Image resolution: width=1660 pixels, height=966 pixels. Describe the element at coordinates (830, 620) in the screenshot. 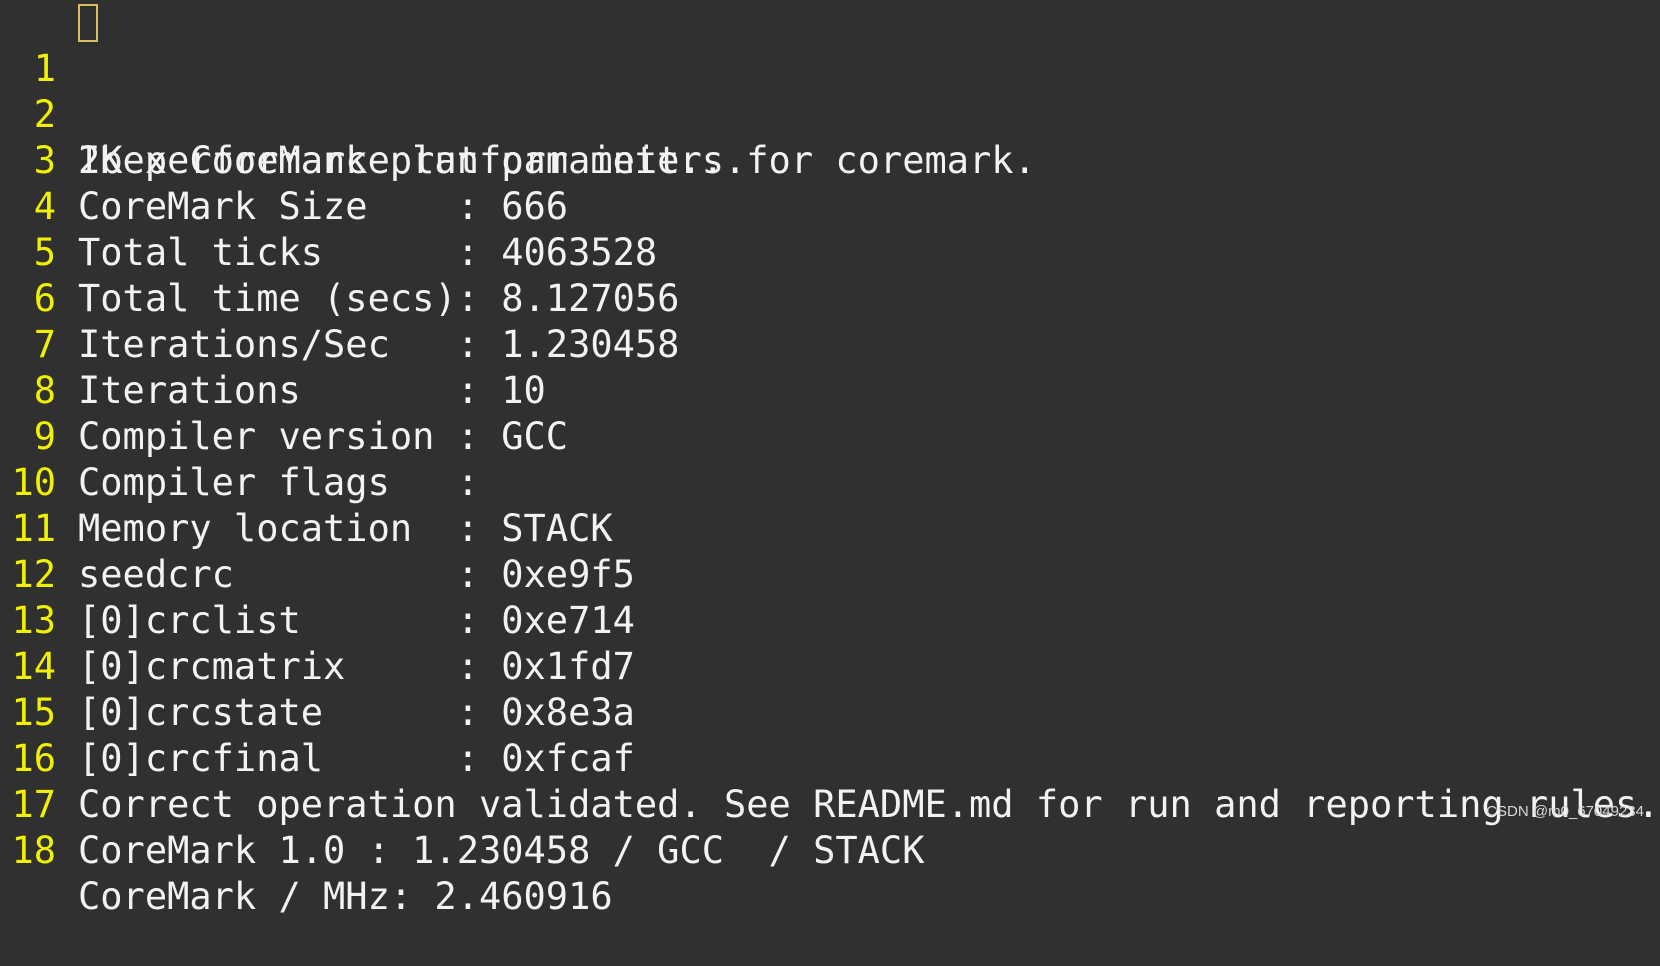

I see `editor-line: 13 [0]crcmatrix : 0x1fd7` at that location.